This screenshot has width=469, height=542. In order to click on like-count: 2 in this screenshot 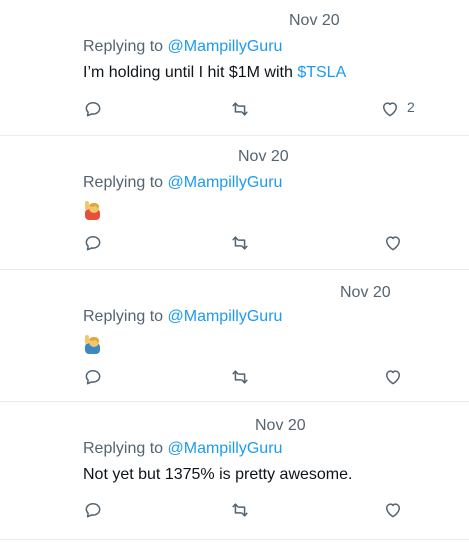, I will do `click(411, 107)`.